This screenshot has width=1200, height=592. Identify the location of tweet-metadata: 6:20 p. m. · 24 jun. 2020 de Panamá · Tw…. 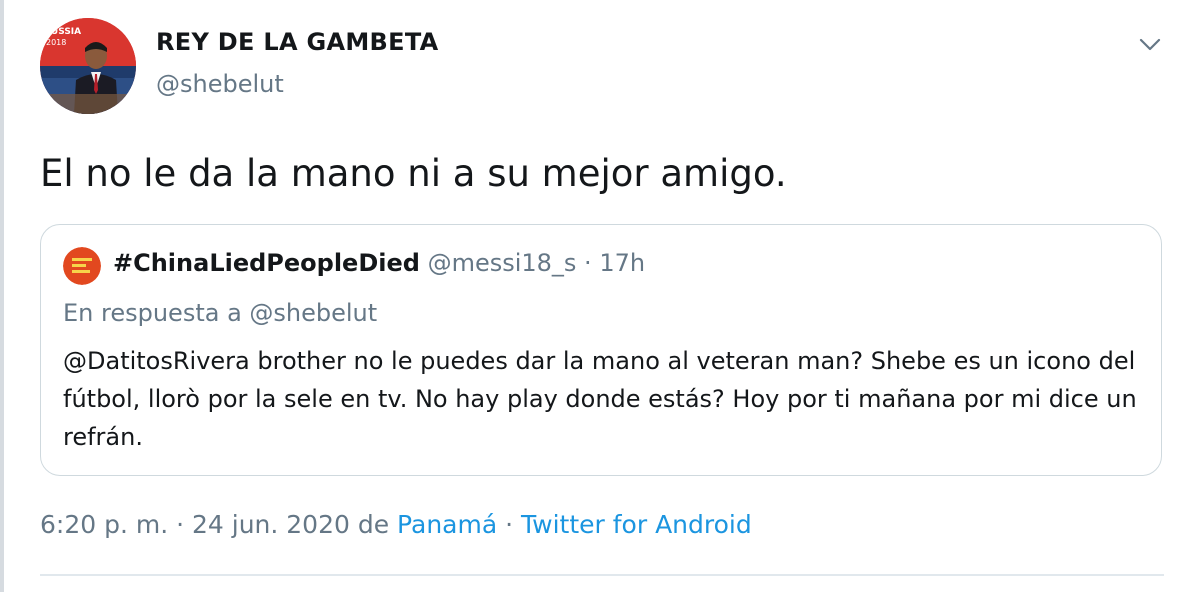
(396, 524).